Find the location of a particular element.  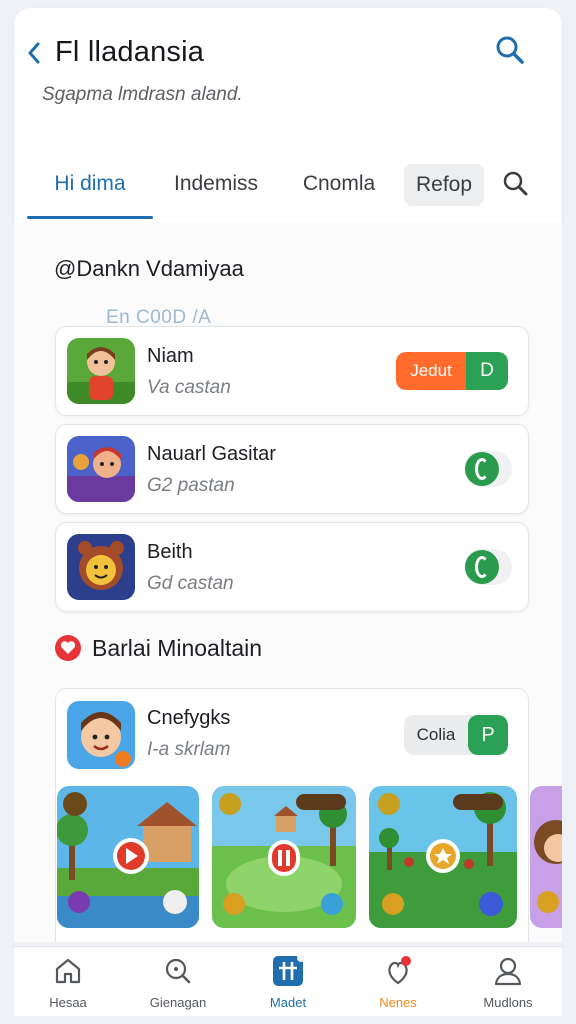

game-subtitle: Gd castan is located at coordinates (190, 583).